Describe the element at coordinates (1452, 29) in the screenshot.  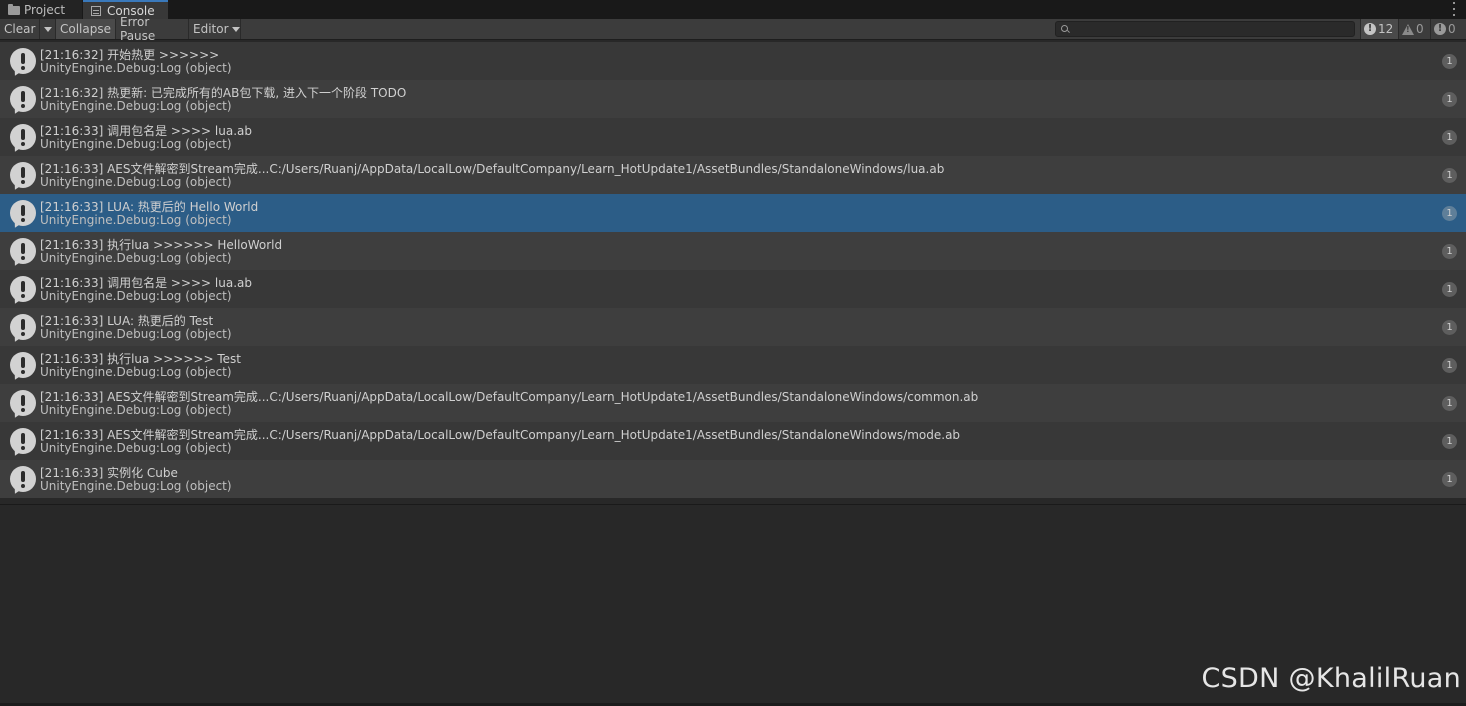
I see `error-count: 0` at that location.